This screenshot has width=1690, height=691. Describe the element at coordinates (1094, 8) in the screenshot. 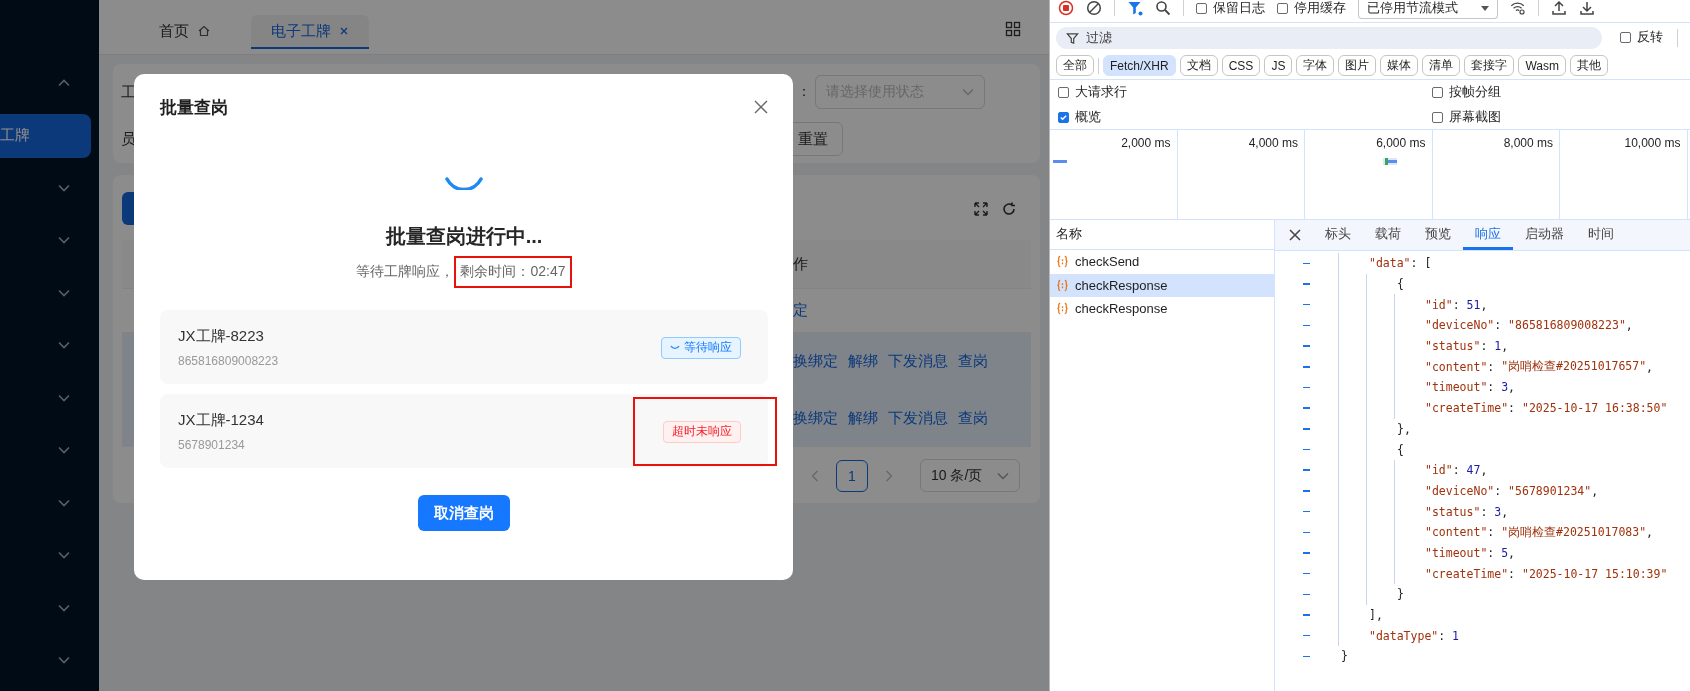

I see `clear-icon` at that location.